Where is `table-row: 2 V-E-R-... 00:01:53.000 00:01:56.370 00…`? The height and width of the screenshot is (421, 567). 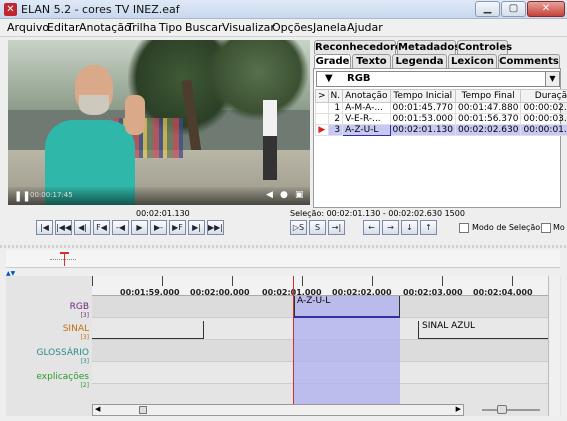
table-row: 2 V-E-R-... 00:01:53.000 00:01:56.370 00… is located at coordinates (441, 119).